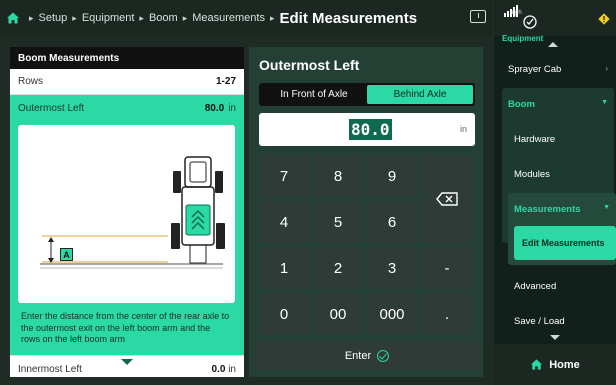  Describe the element at coordinates (225, 81) in the screenshot. I see `rows-value: 1-27` at that location.